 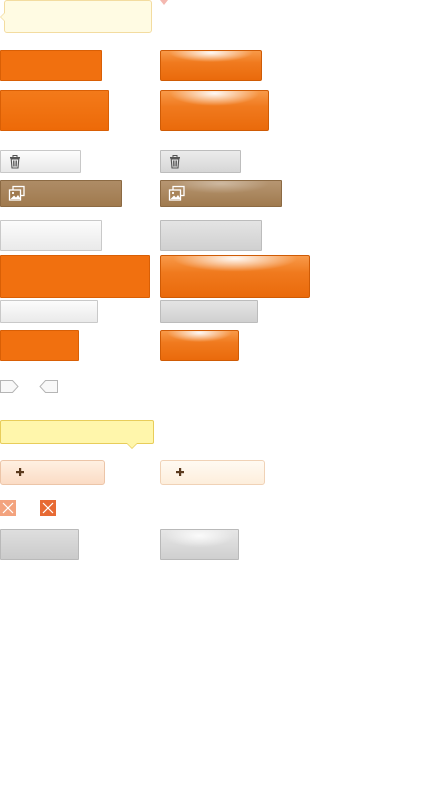 What do you see at coordinates (76, 16) in the screenshot?
I see `tooltip-bubble-top` at bounding box center [76, 16].